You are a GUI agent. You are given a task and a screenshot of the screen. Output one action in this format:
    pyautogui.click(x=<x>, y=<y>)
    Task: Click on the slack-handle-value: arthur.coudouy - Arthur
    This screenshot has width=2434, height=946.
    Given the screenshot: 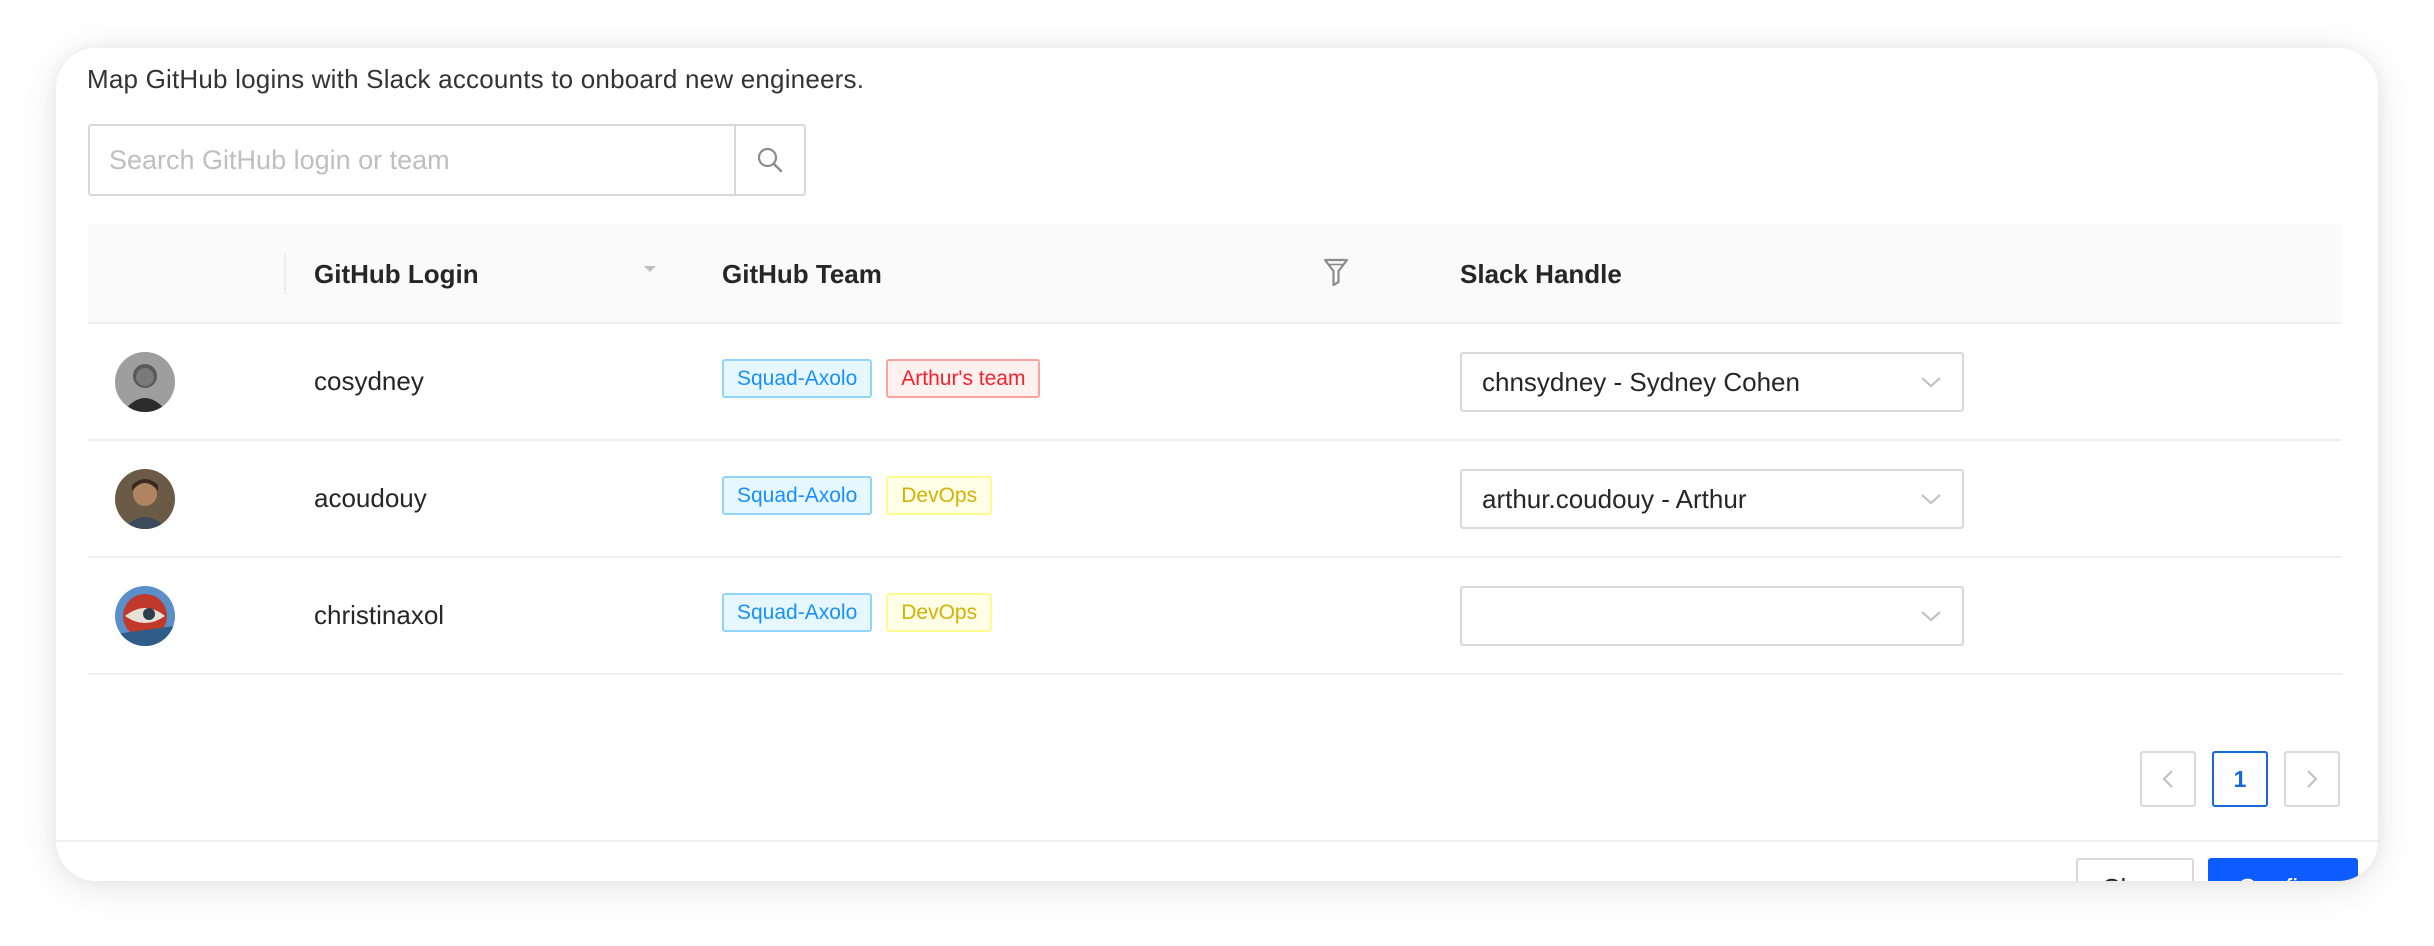 What is the action you would take?
    pyautogui.click(x=1614, y=498)
    